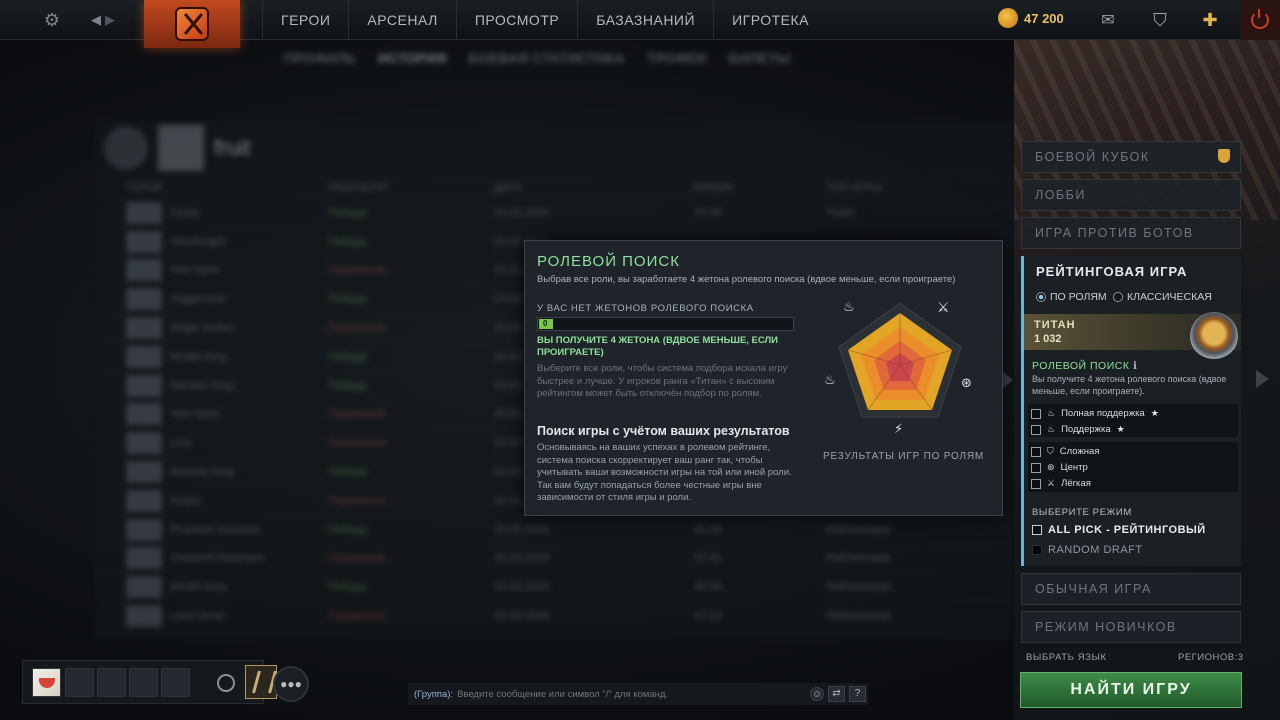 The width and height of the screenshot is (1280, 720). Describe the element at coordinates (677, 58) in the screenshot. I see `tab-trophies: ТРОФЕИ` at that location.